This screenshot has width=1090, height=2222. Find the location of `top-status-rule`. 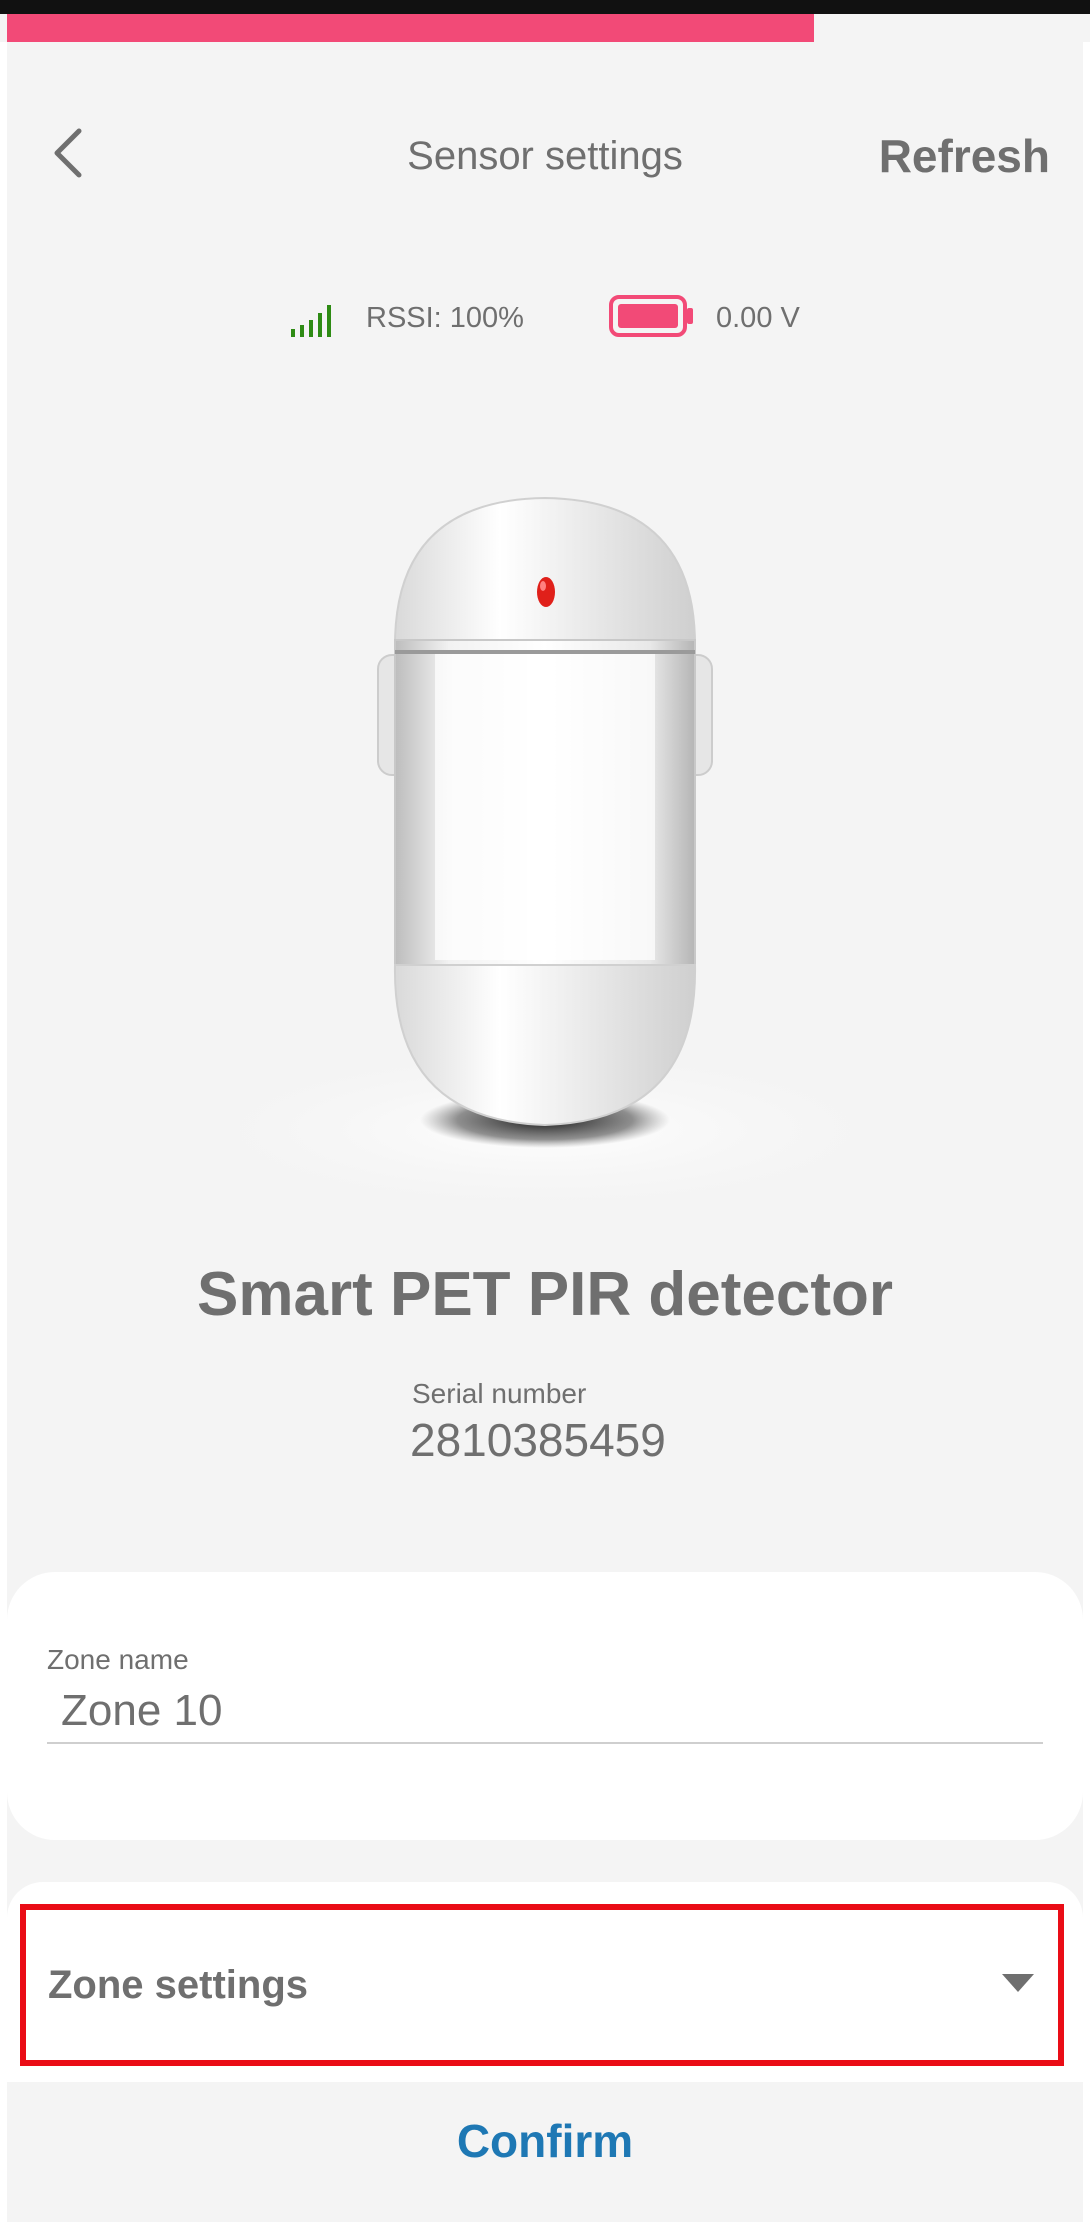

top-status-rule is located at coordinates (545, 7).